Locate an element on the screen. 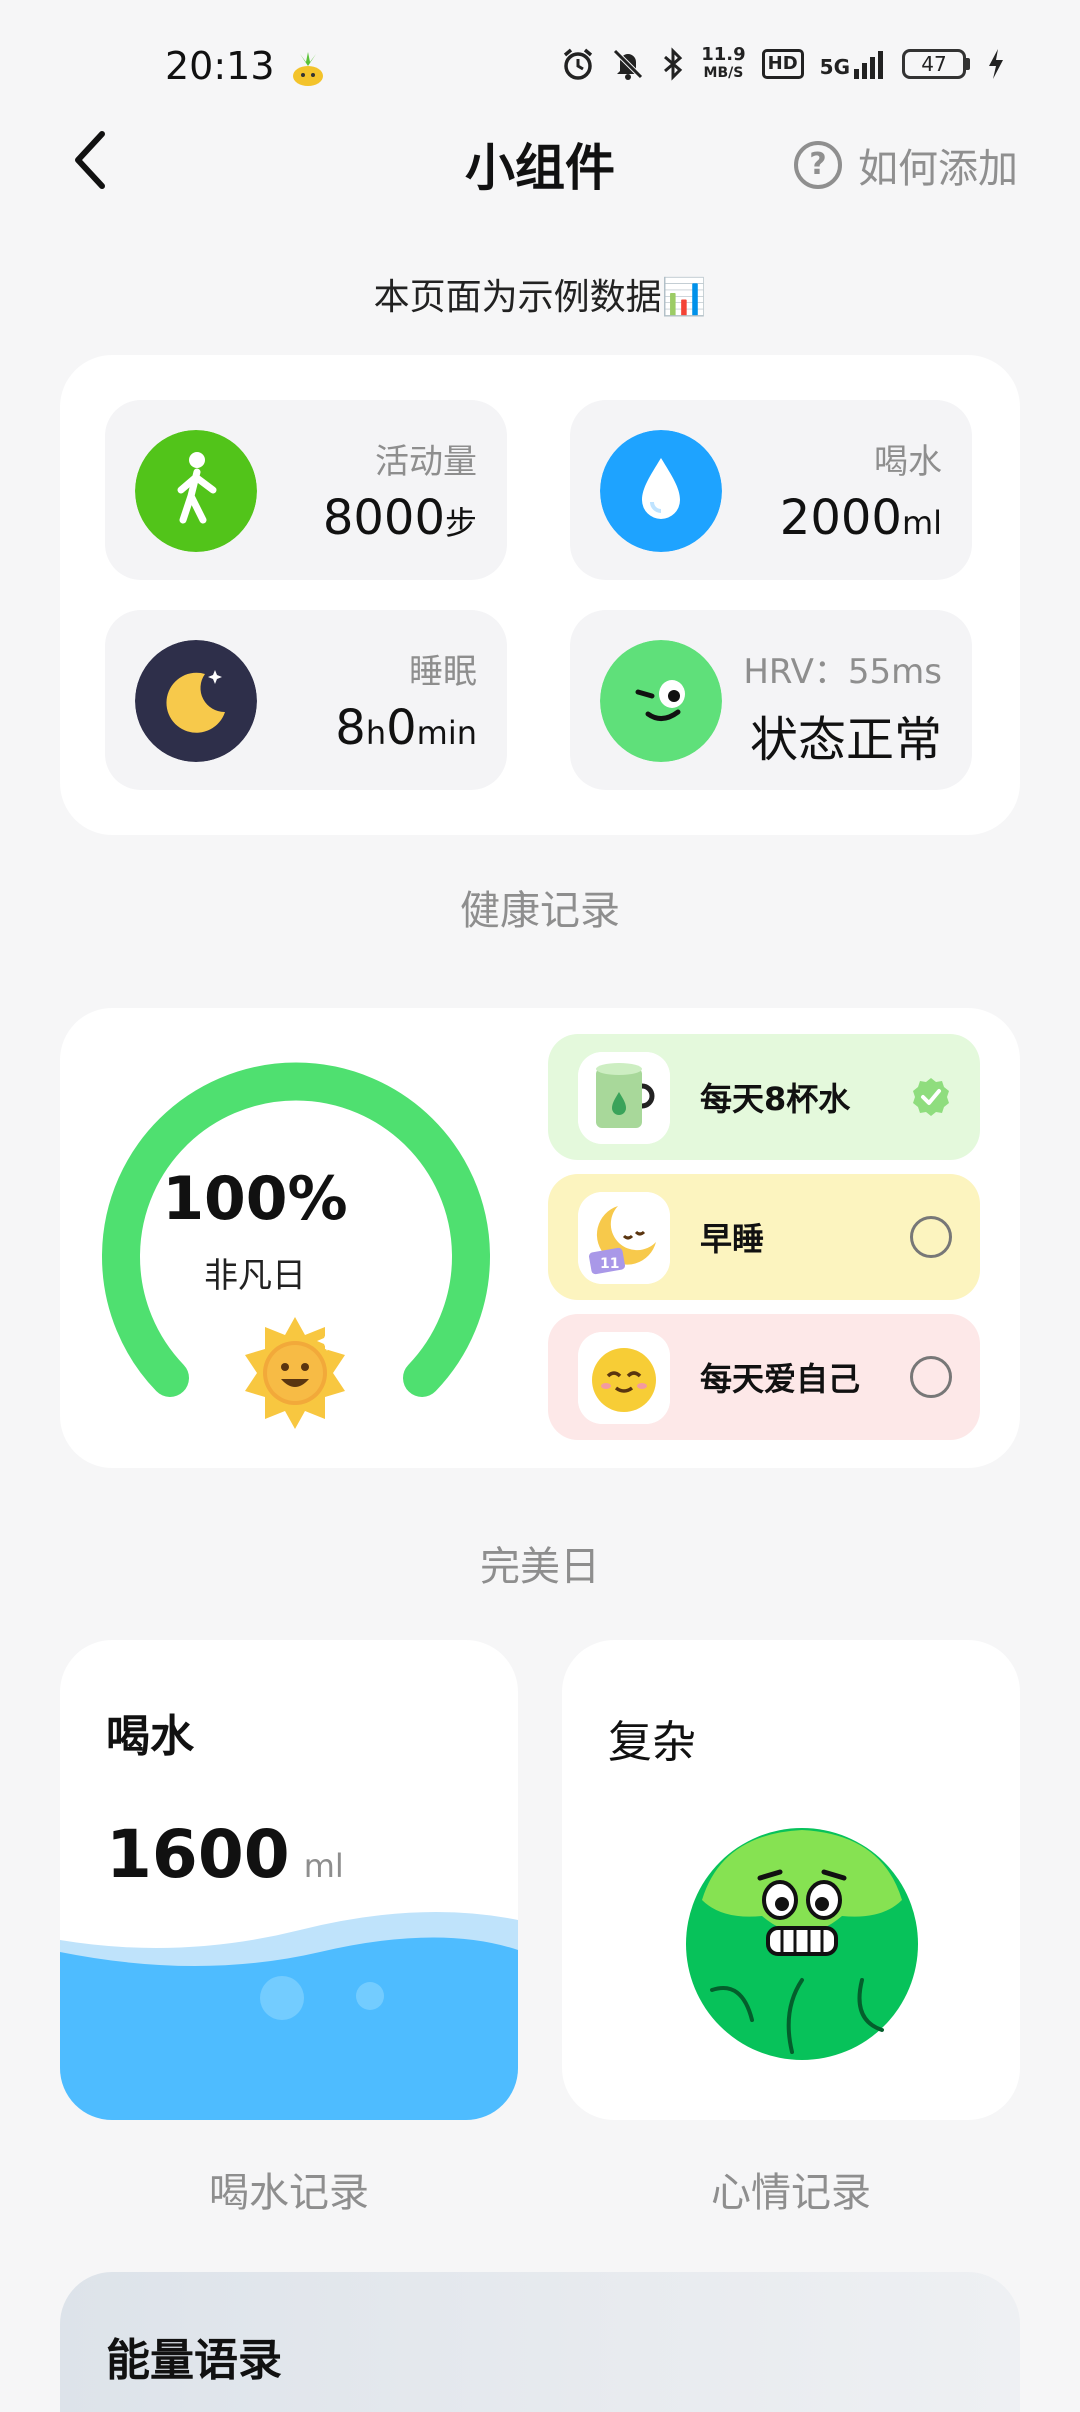  how-to-add-label: 如何添加 is located at coordinates (938, 169).